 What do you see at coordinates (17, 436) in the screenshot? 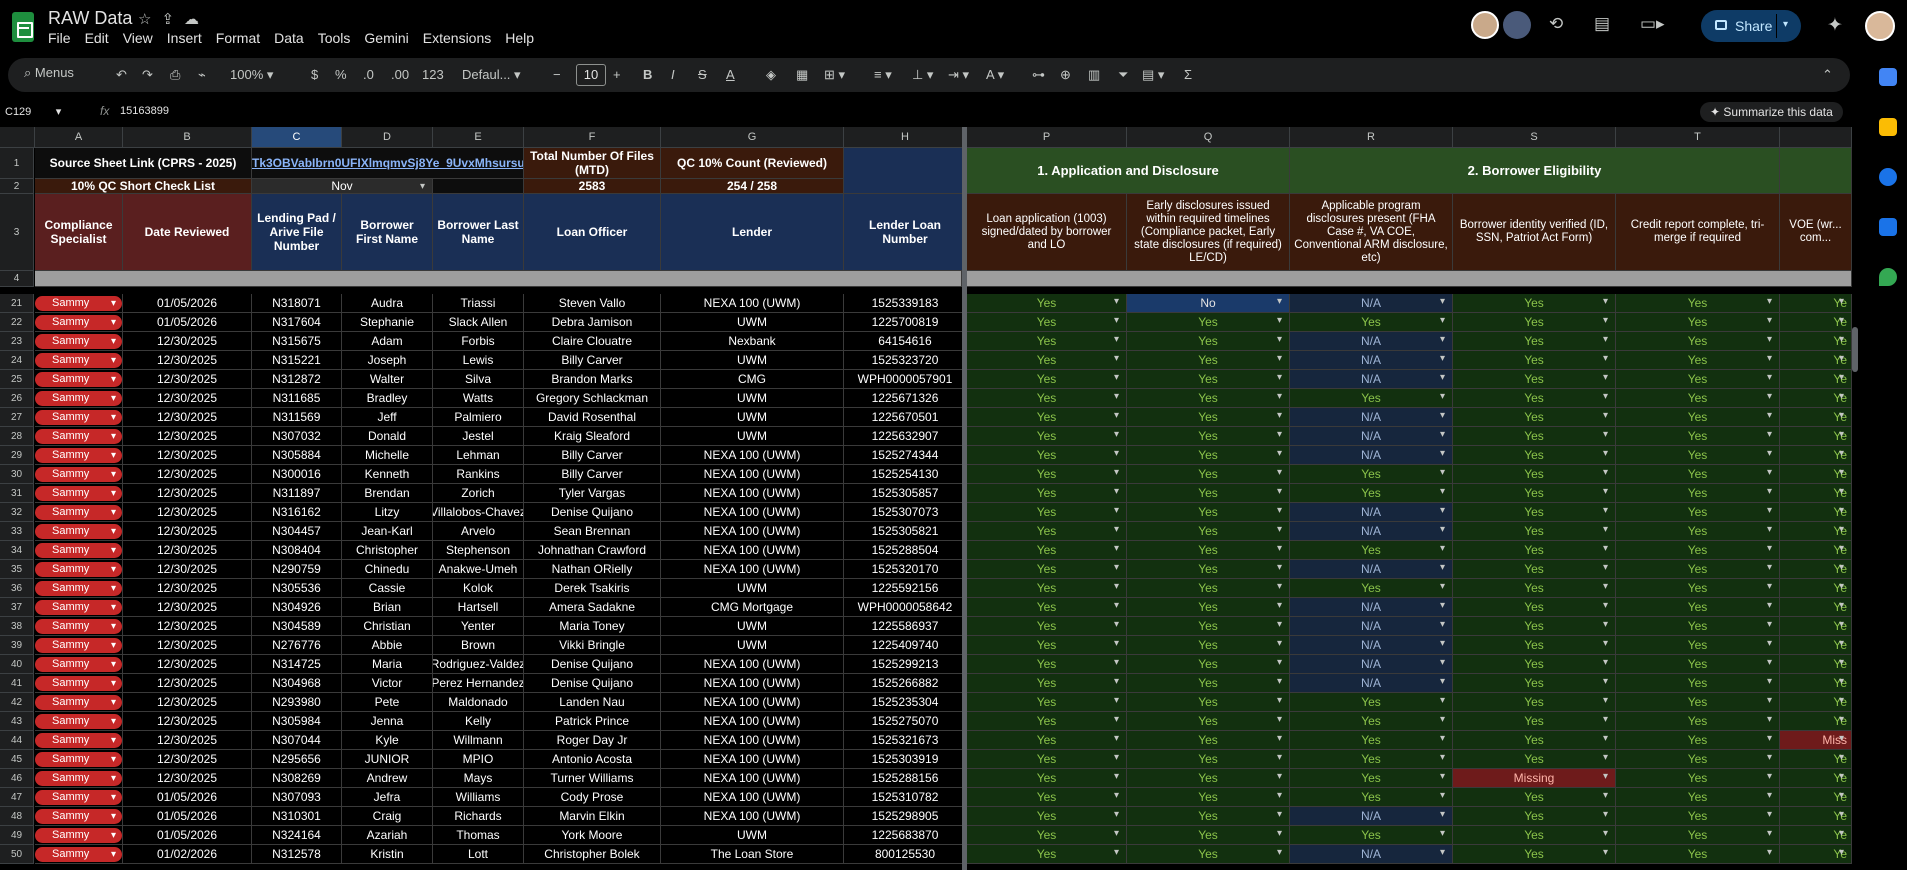
I see `row-header: 28` at bounding box center [17, 436].